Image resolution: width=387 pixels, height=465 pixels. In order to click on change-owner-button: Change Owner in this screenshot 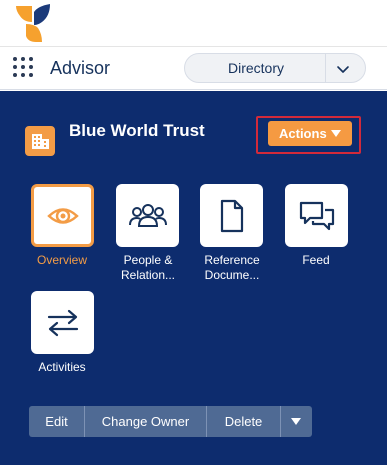, I will do `click(146, 421)`.